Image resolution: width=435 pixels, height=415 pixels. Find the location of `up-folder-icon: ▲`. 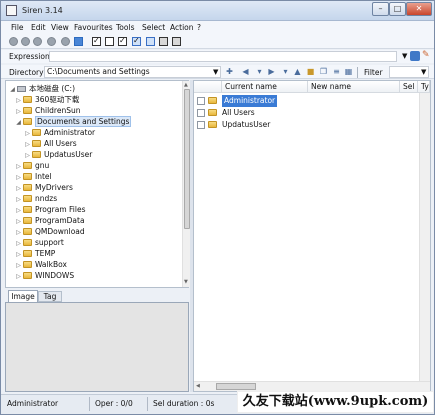

up-folder-icon: ▲ is located at coordinates (297, 72).